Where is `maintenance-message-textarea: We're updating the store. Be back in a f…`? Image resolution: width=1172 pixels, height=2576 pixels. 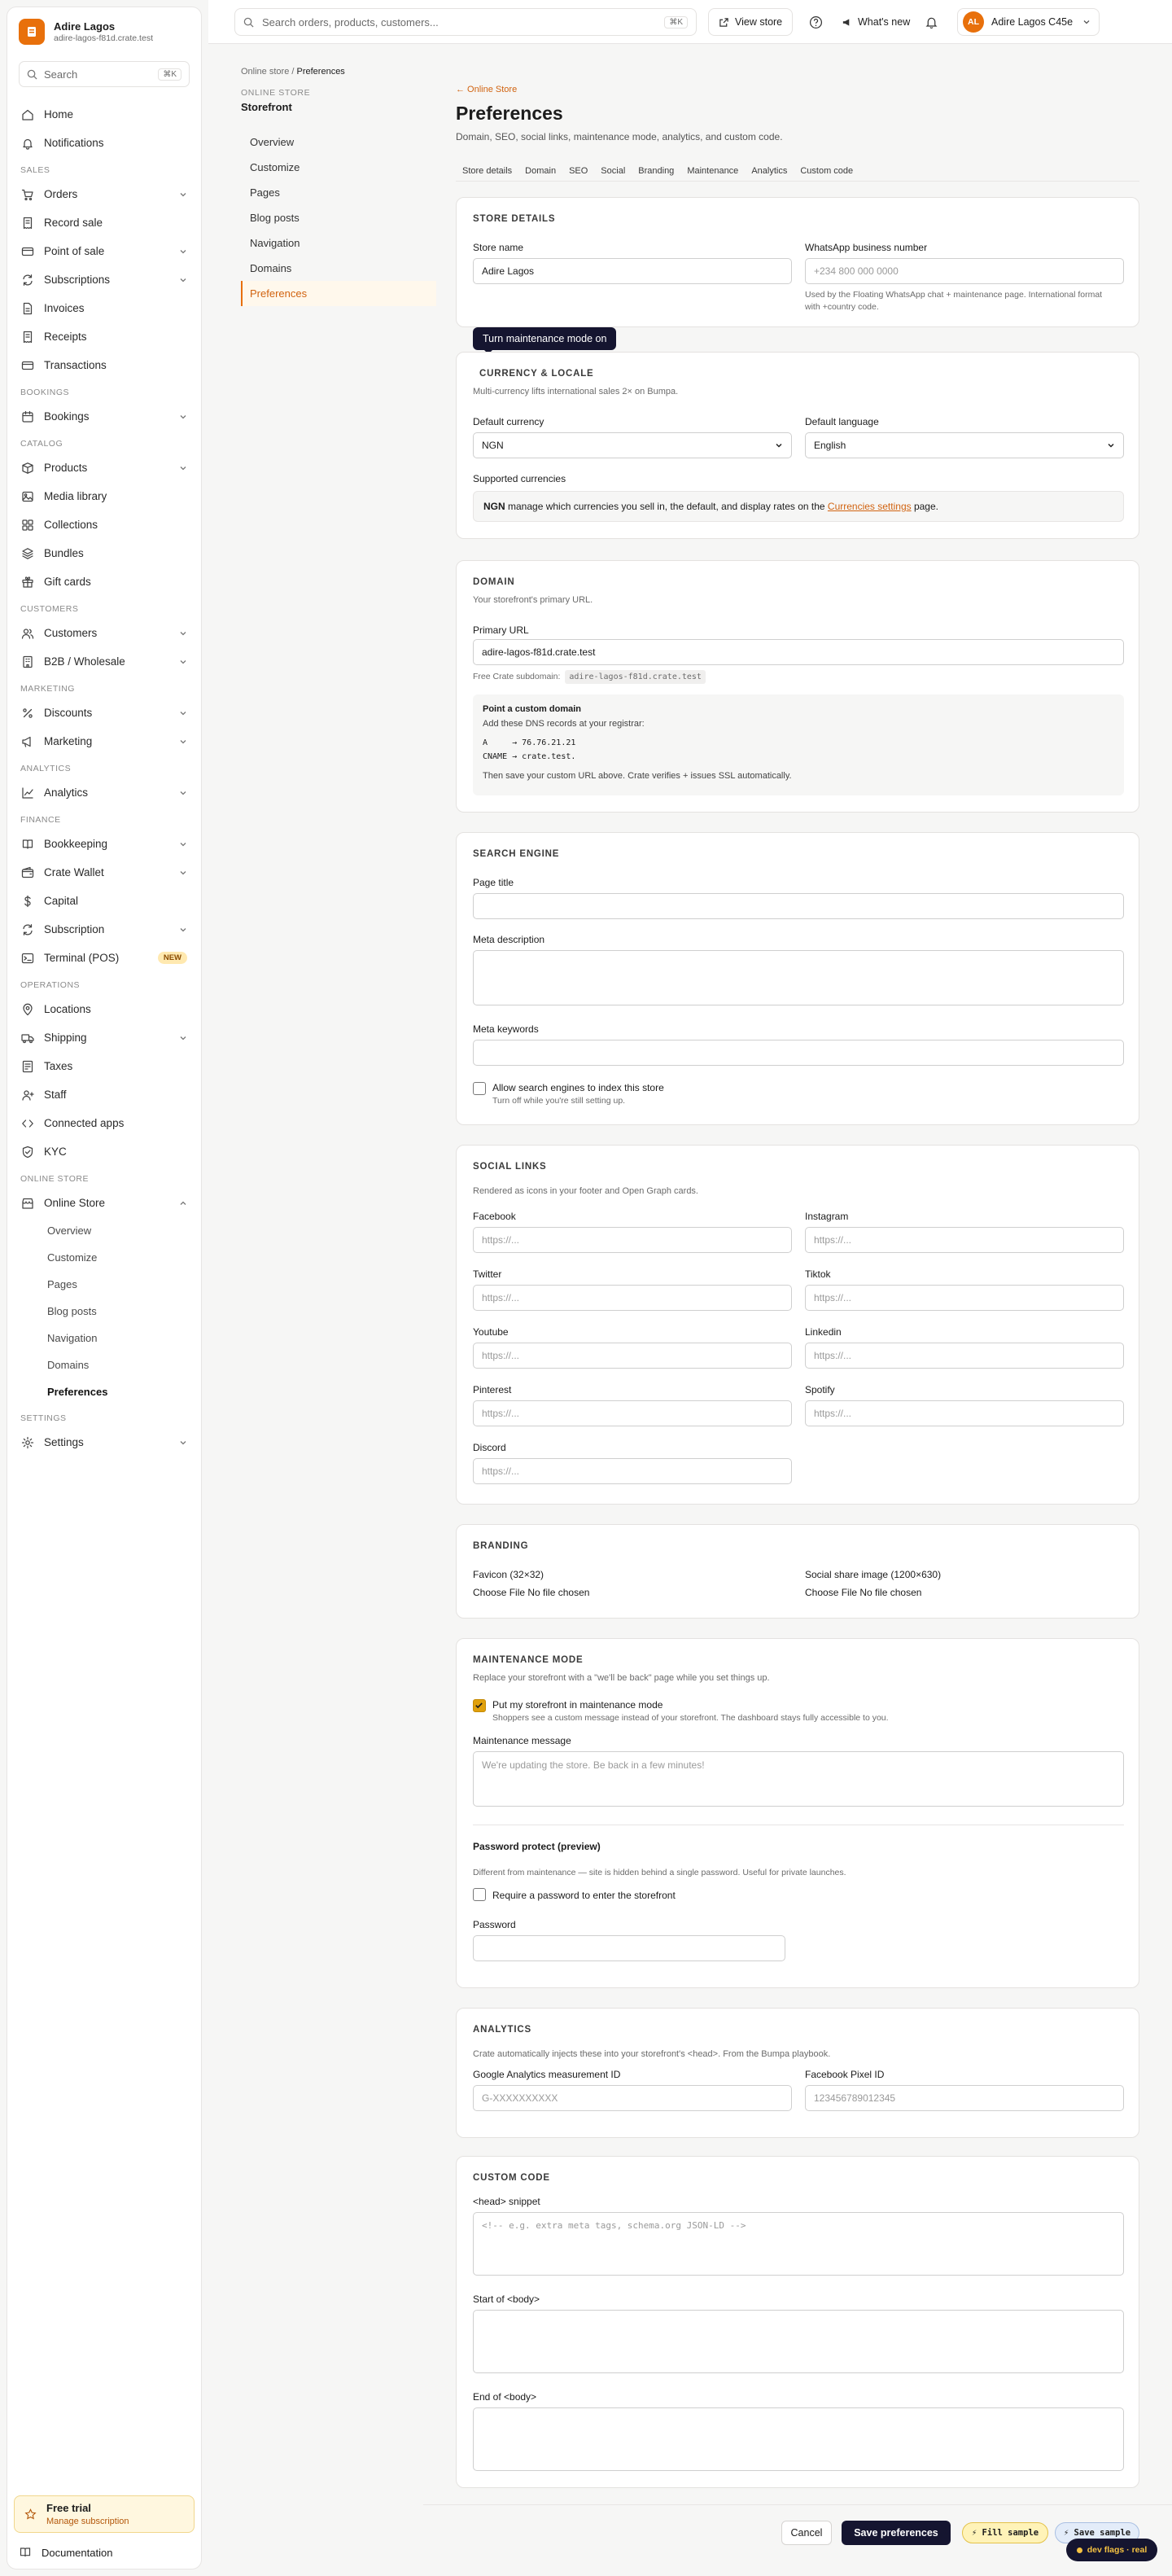 maintenance-message-textarea: We're updating the store. Be back in a f… is located at coordinates (799, 1779).